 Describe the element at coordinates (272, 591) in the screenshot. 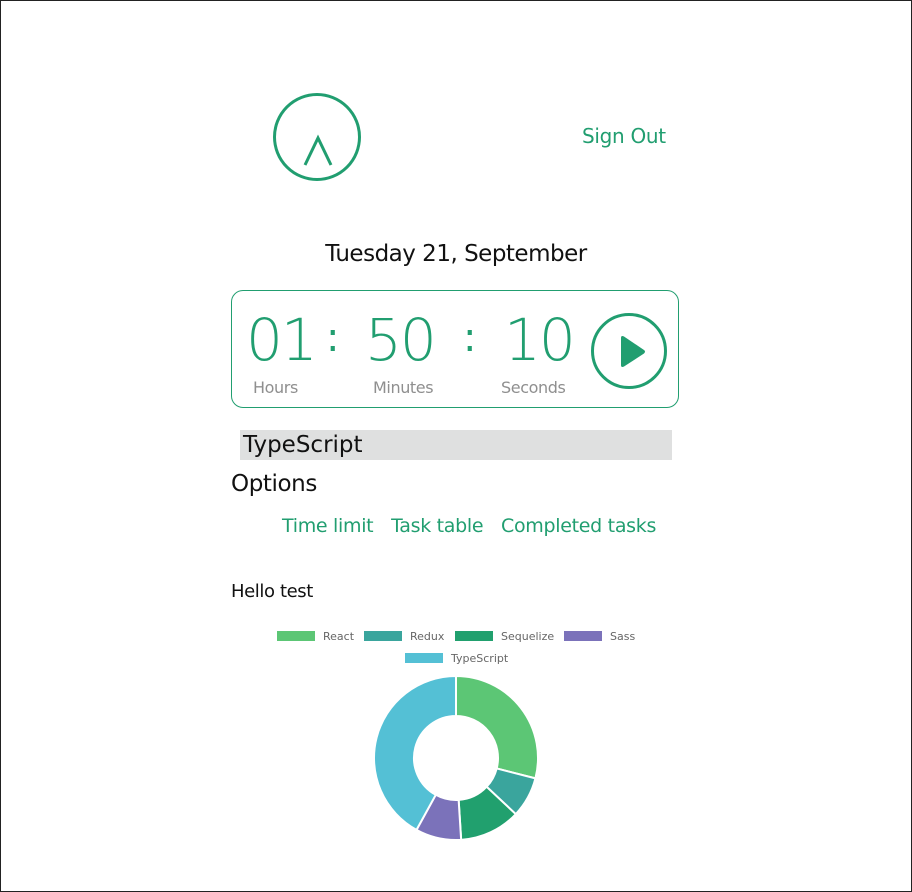

I see `greeting-text: Hello test` at that location.